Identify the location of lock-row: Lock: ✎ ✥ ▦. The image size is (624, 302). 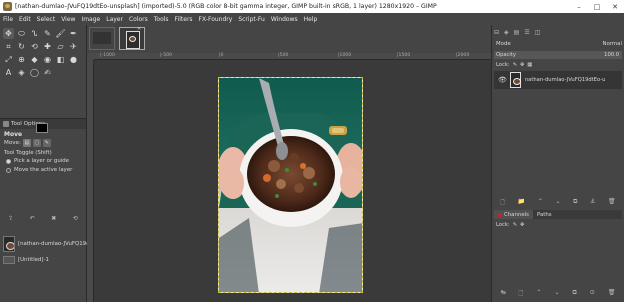
(514, 65).